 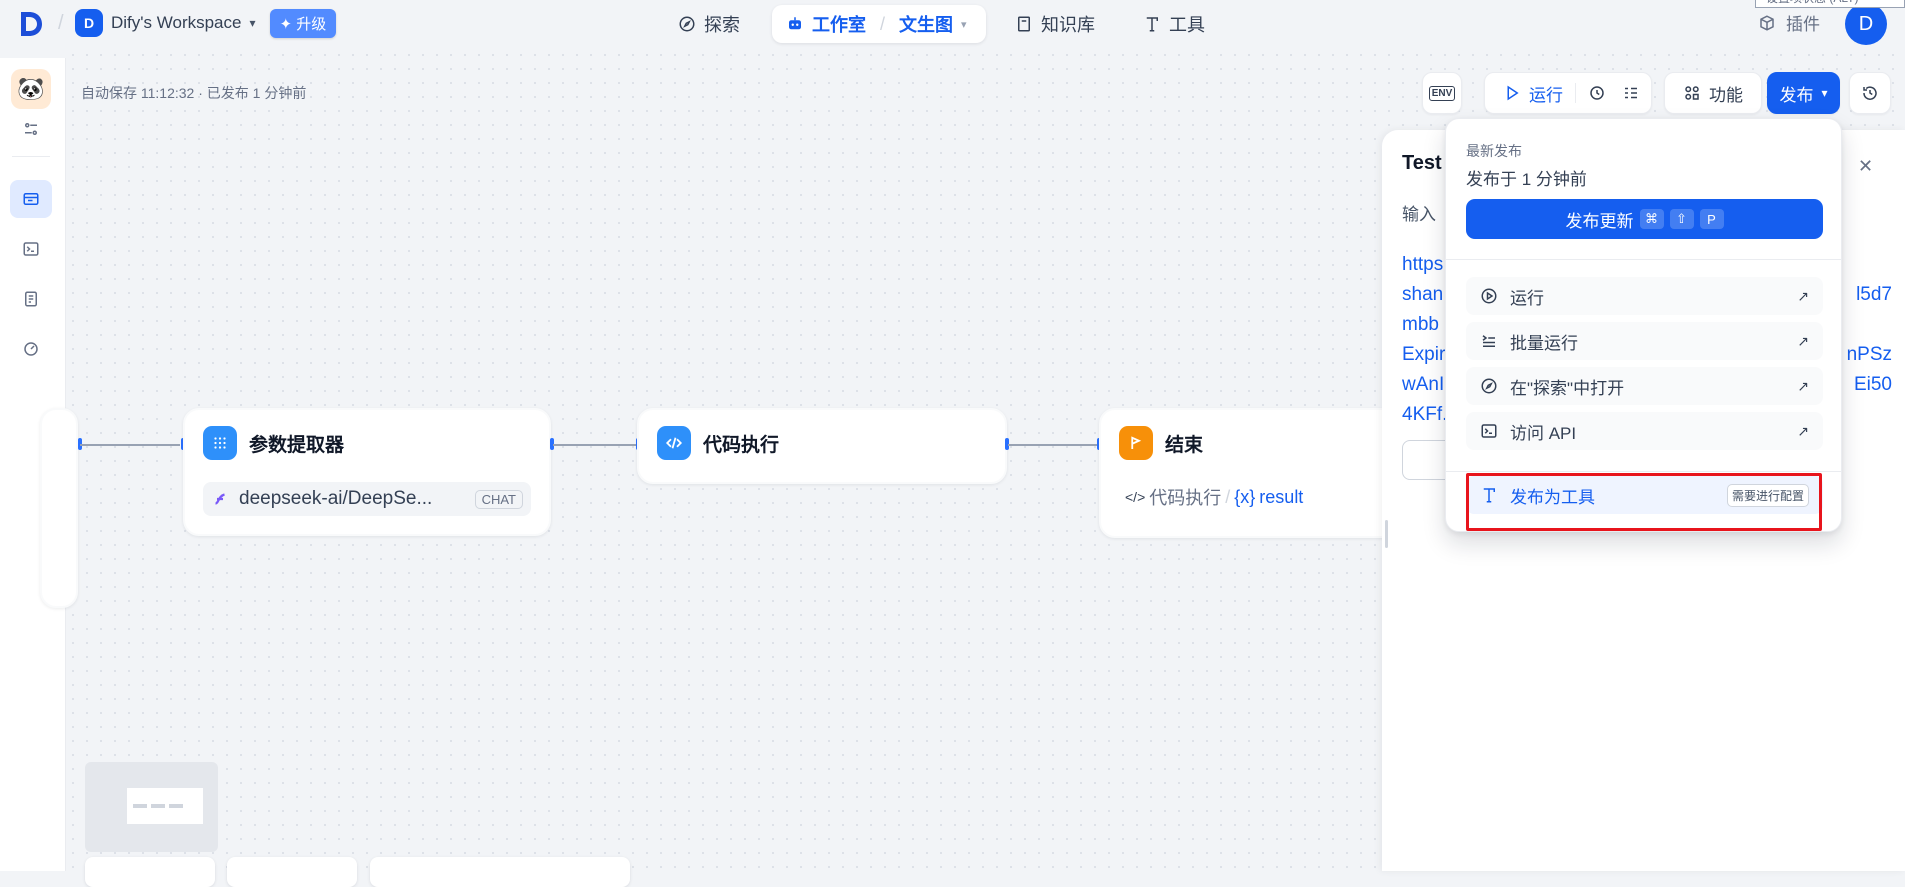 I want to click on app-icon: 🐼, so click(x=31, y=89).